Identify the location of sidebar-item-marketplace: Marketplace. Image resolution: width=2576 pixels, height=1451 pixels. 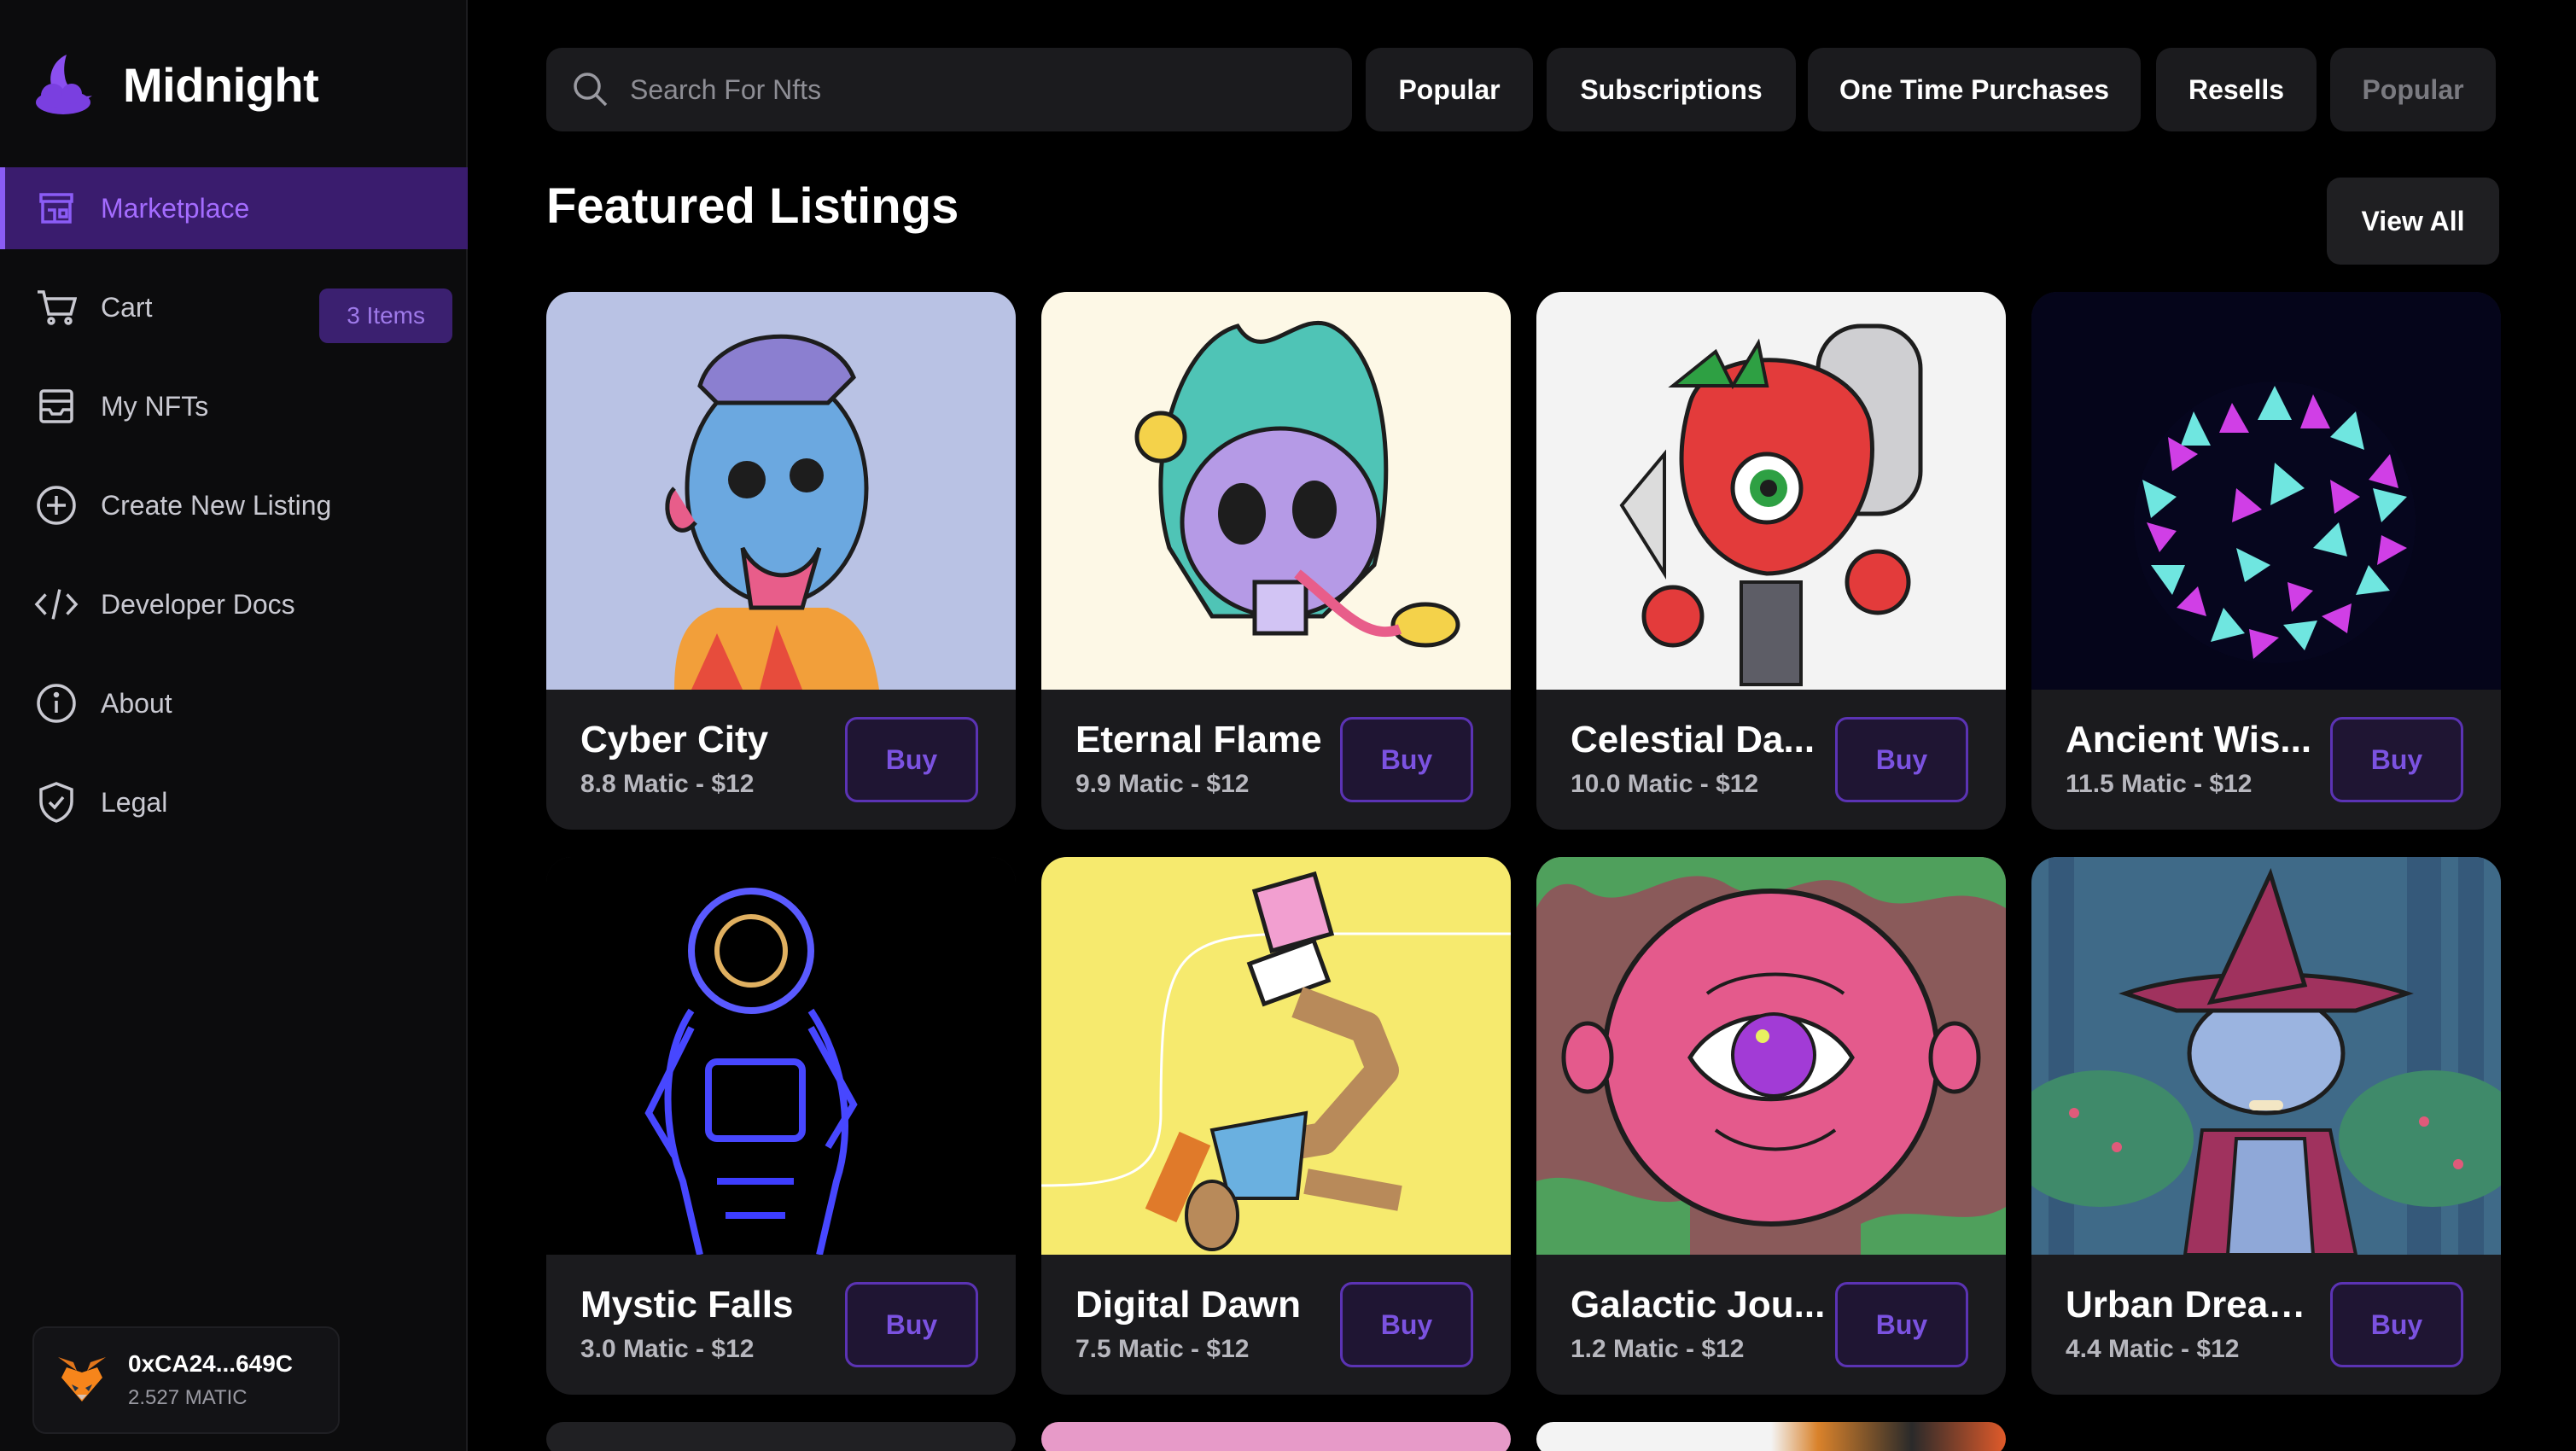
(234, 208).